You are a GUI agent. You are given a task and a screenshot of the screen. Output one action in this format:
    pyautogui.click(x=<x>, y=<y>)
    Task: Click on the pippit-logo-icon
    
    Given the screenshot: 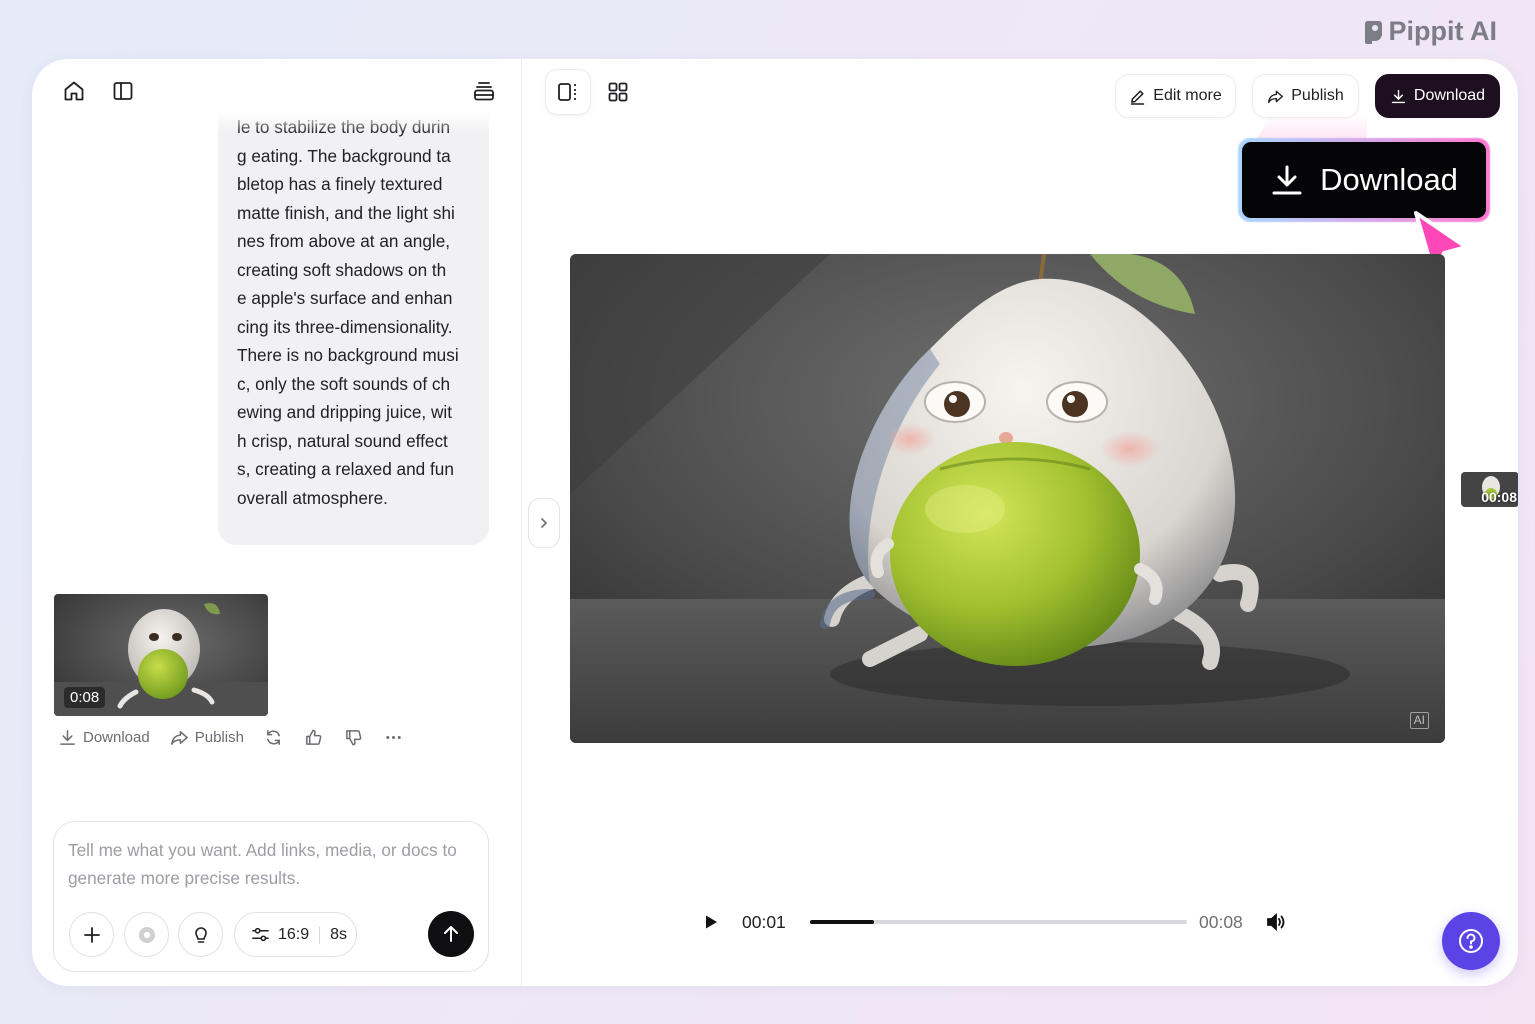 What is the action you would take?
    pyautogui.click(x=1373, y=32)
    